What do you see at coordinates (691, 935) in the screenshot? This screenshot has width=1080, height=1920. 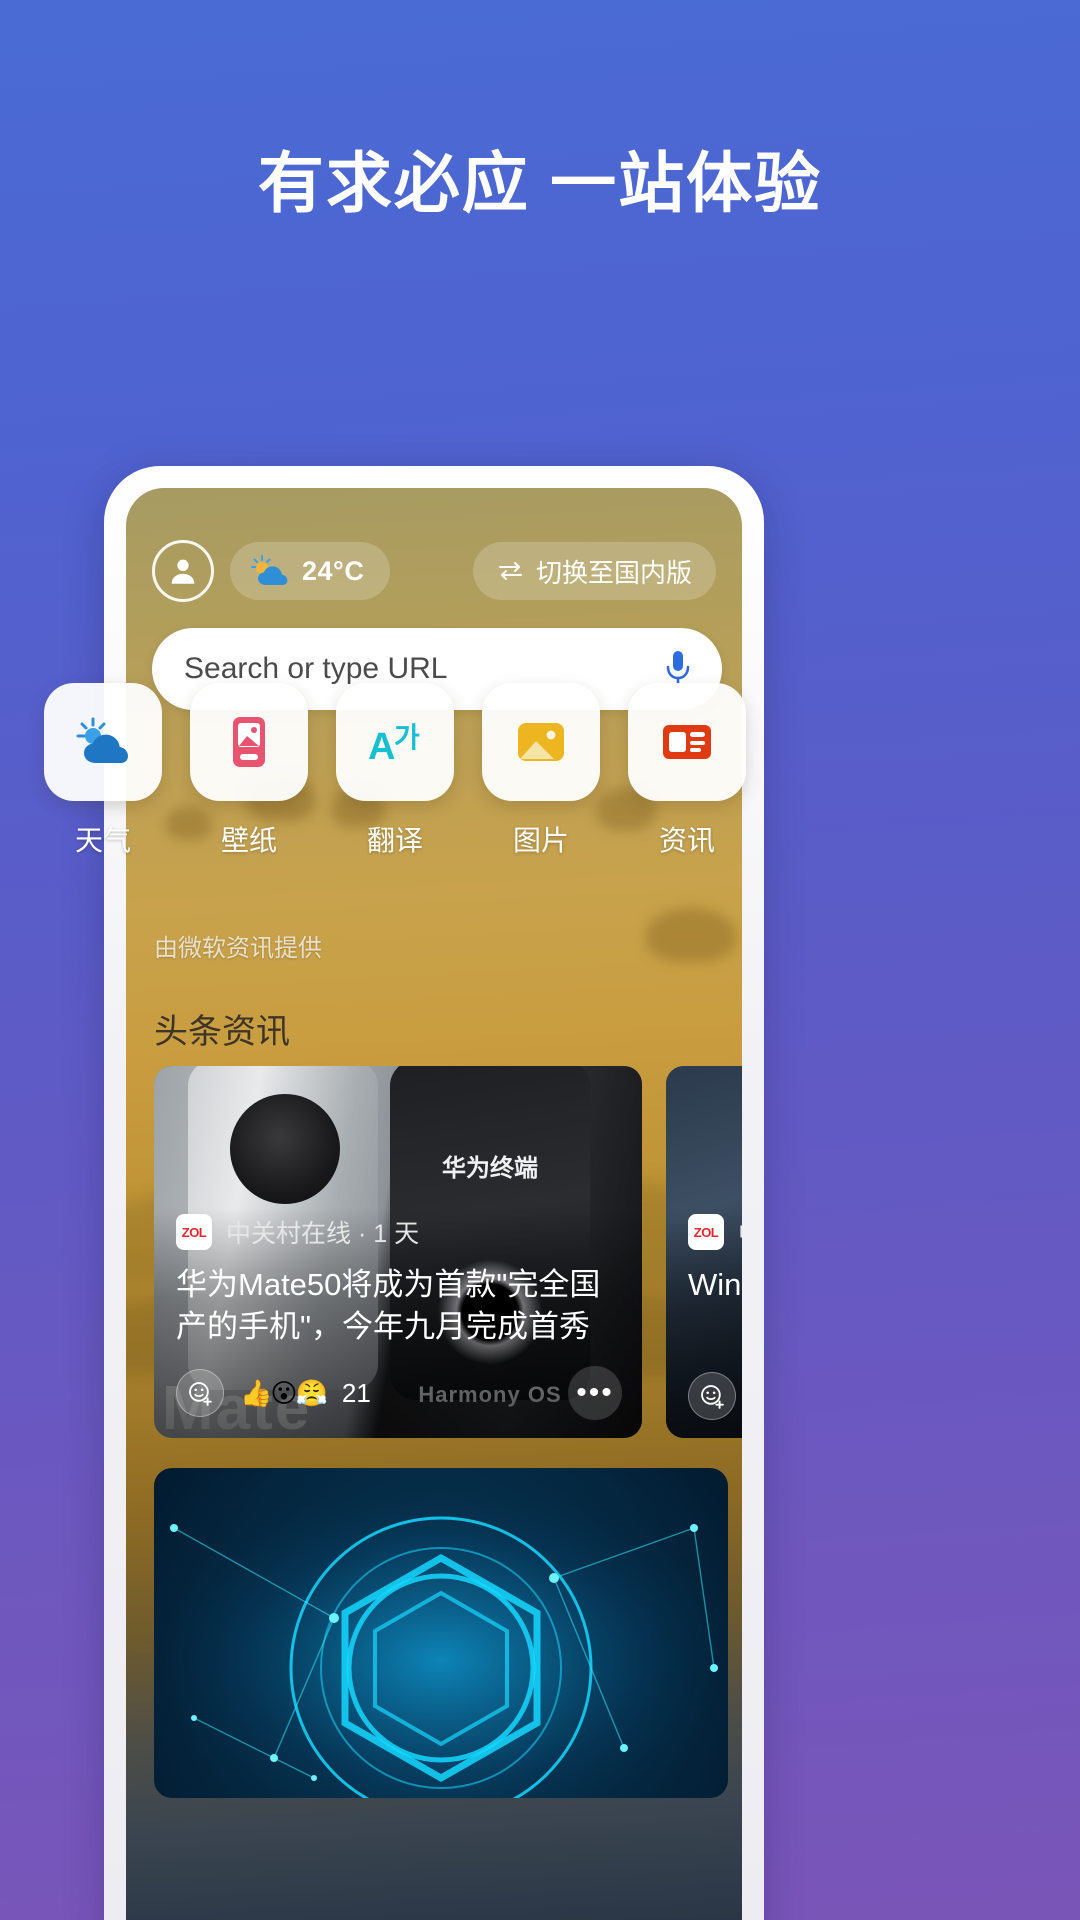 I see `wallpaper-tree` at bounding box center [691, 935].